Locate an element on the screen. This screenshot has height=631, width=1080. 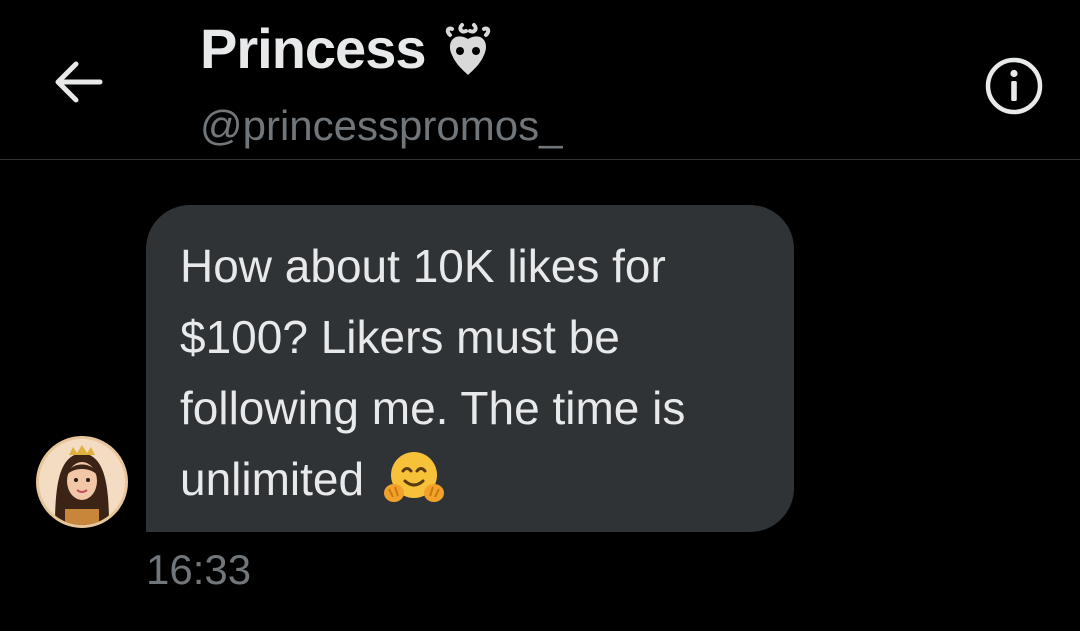
profile-avatar-image is located at coordinates (82, 482).